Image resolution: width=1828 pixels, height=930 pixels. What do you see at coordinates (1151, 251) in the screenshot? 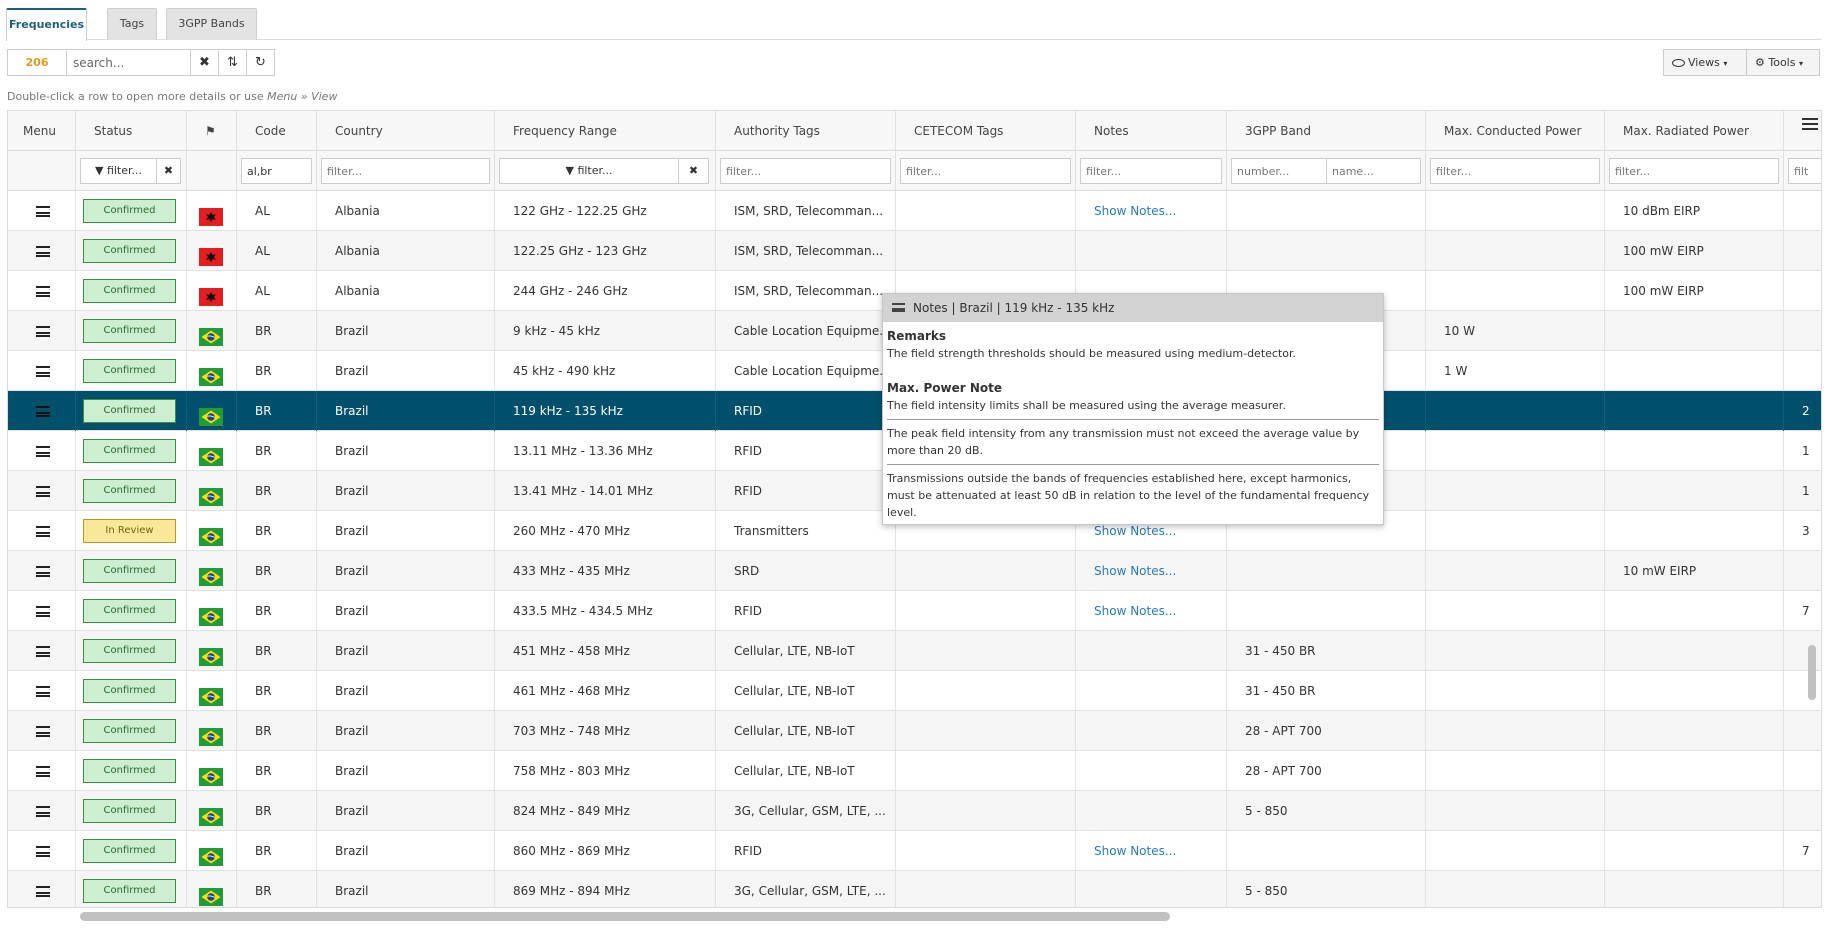
I see `notes-cell` at bounding box center [1151, 251].